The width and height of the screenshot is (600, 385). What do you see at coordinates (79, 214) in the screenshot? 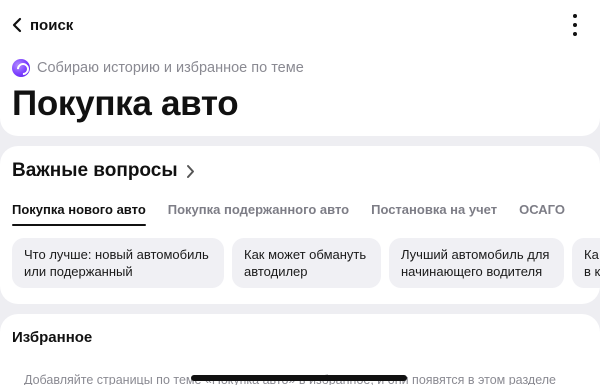
I see `tab-new-car: Покупка нового авто` at bounding box center [79, 214].